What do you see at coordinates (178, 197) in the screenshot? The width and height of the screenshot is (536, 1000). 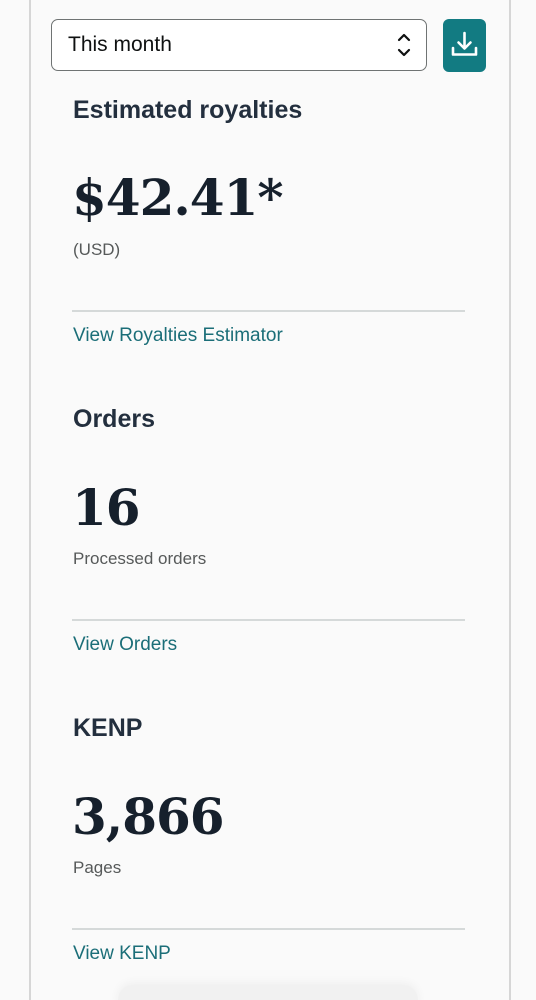 I see `royalties-value: $42.41*` at bounding box center [178, 197].